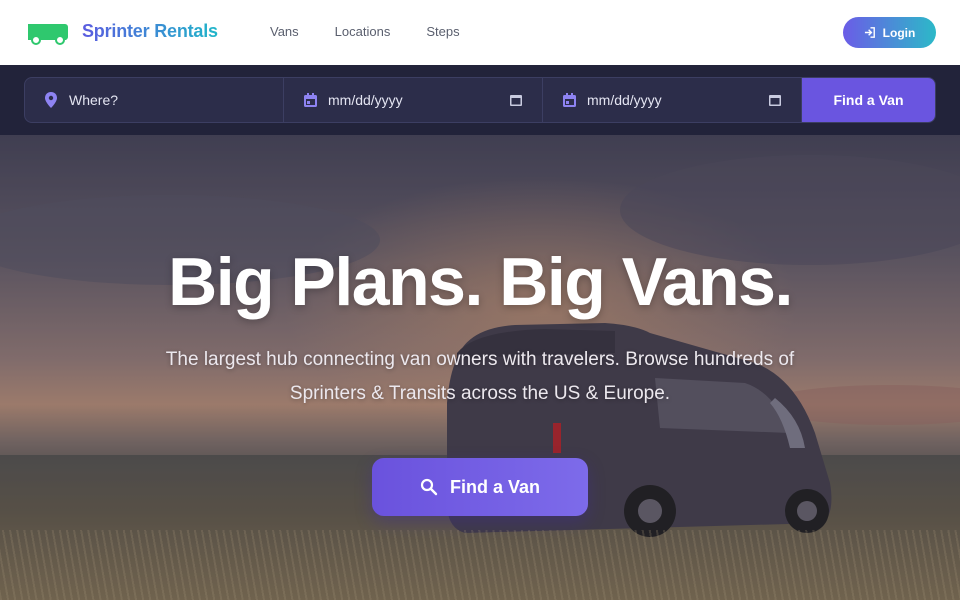 This screenshot has width=960, height=600. I want to click on where-placeholder: Where?, so click(94, 100).